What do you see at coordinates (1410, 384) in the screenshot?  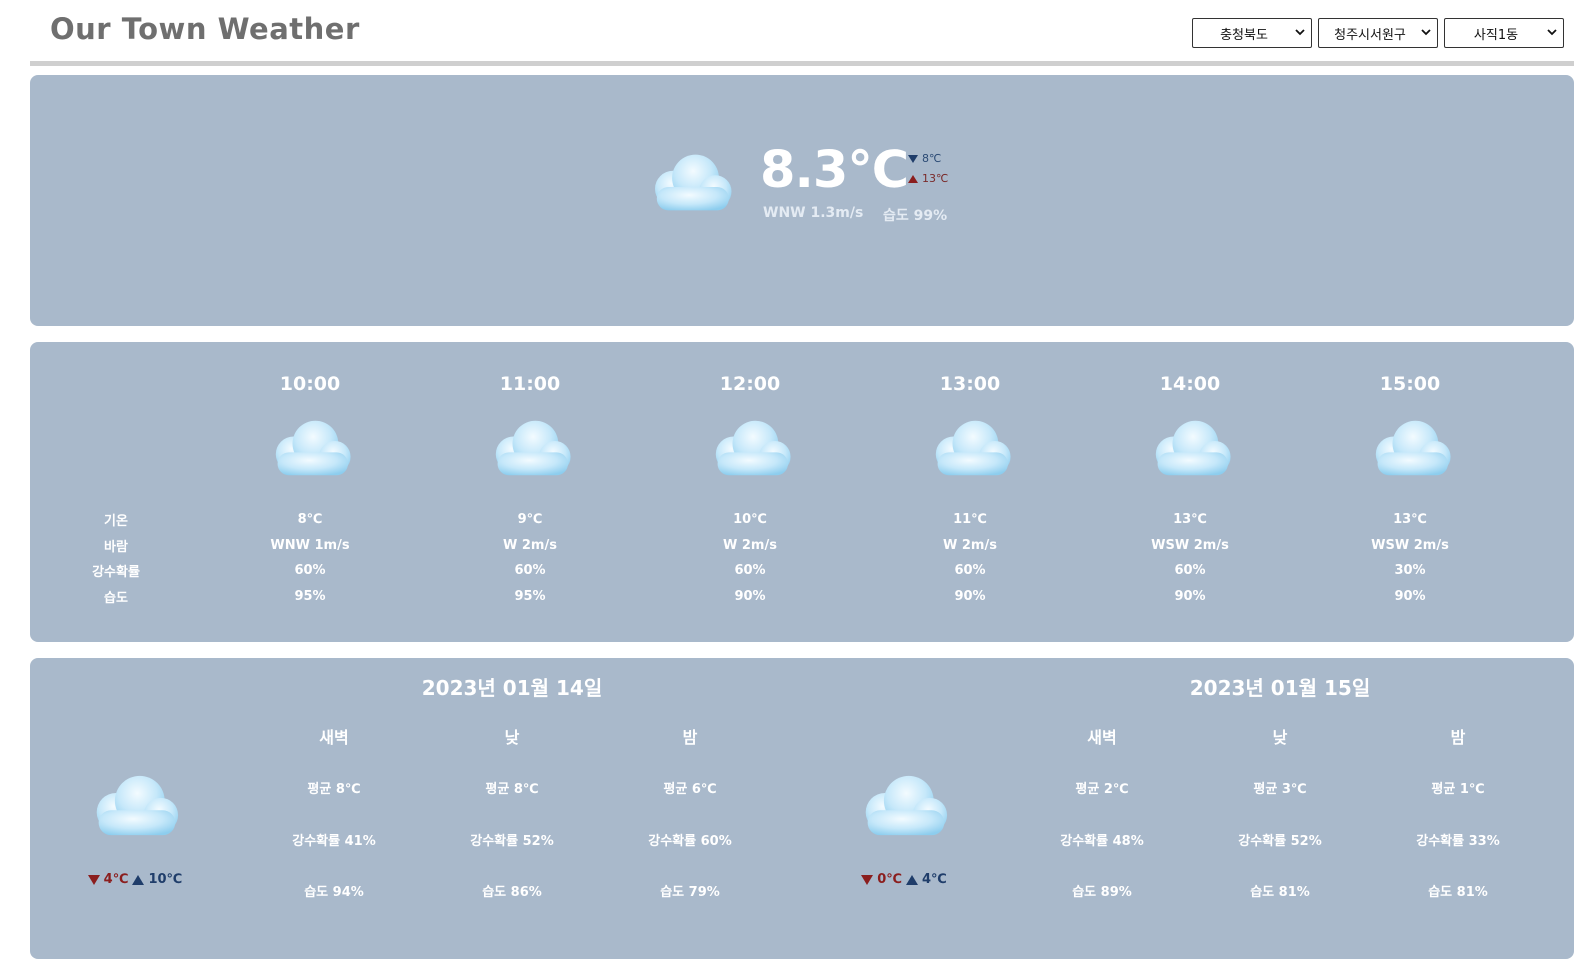 I see `hour-time: 15:00` at bounding box center [1410, 384].